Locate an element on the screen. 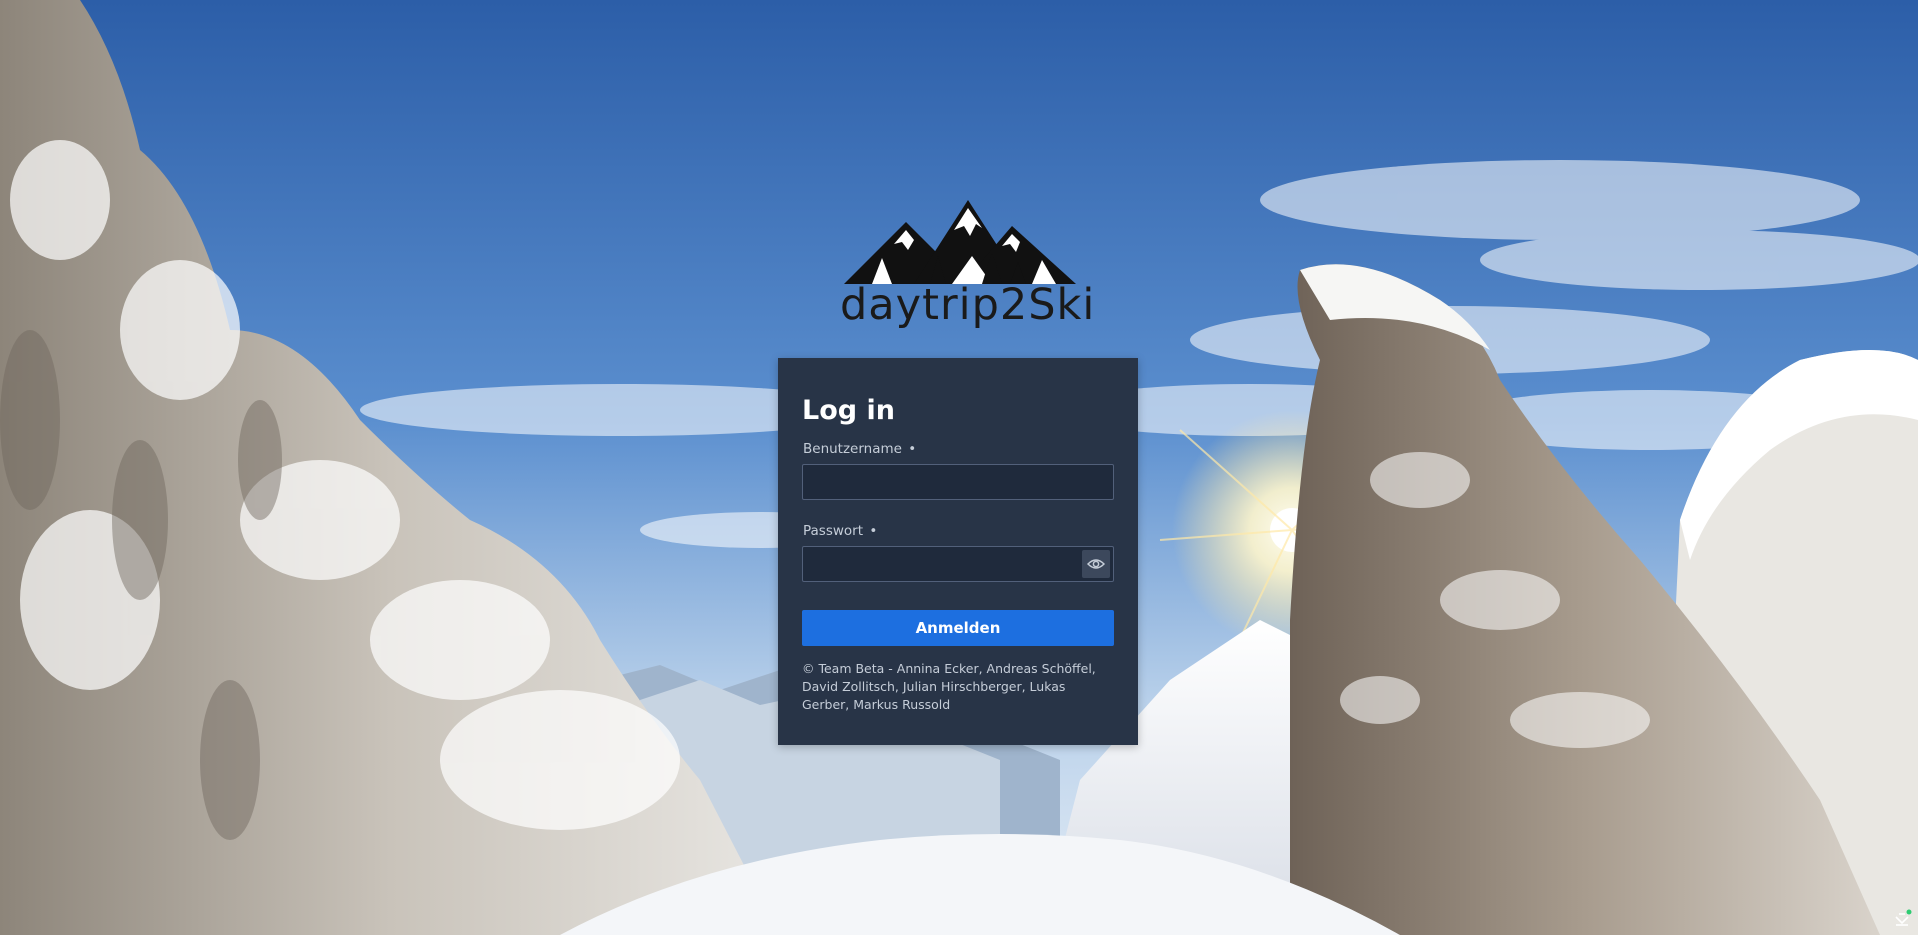 The height and width of the screenshot is (935, 1918). toggle-password-visibility-button is located at coordinates (1096, 564).